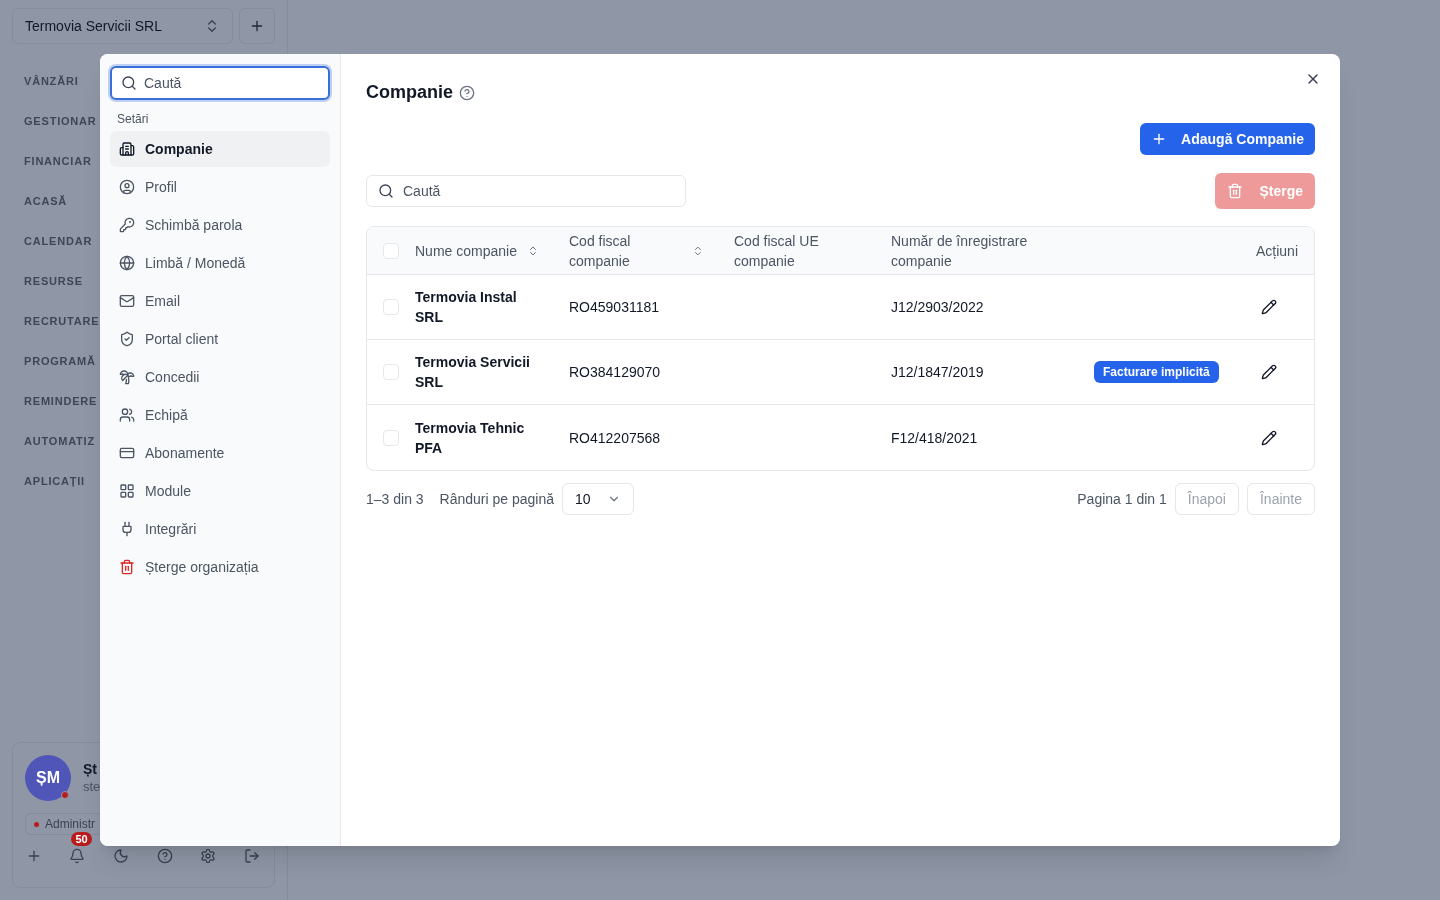 This screenshot has height=900, width=1440. I want to click on rows-per-page-select: 10, so click(598, 499).